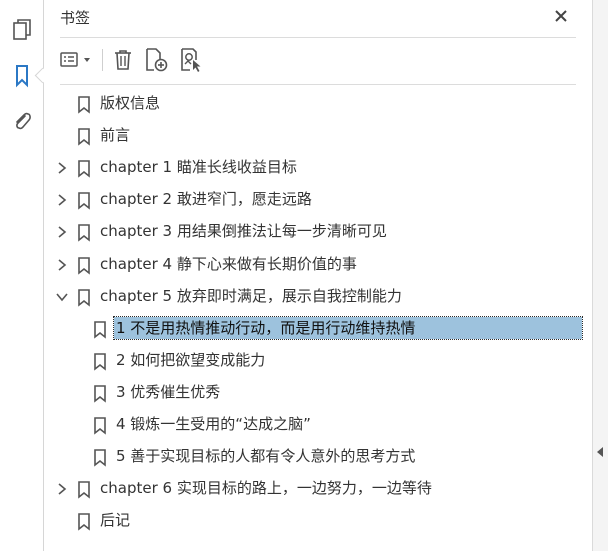 The image size is (608, 551). I want to click on bookmark-row: chapter 6 实现目标的路上，一边努力，一边等待, so click(318, 489).